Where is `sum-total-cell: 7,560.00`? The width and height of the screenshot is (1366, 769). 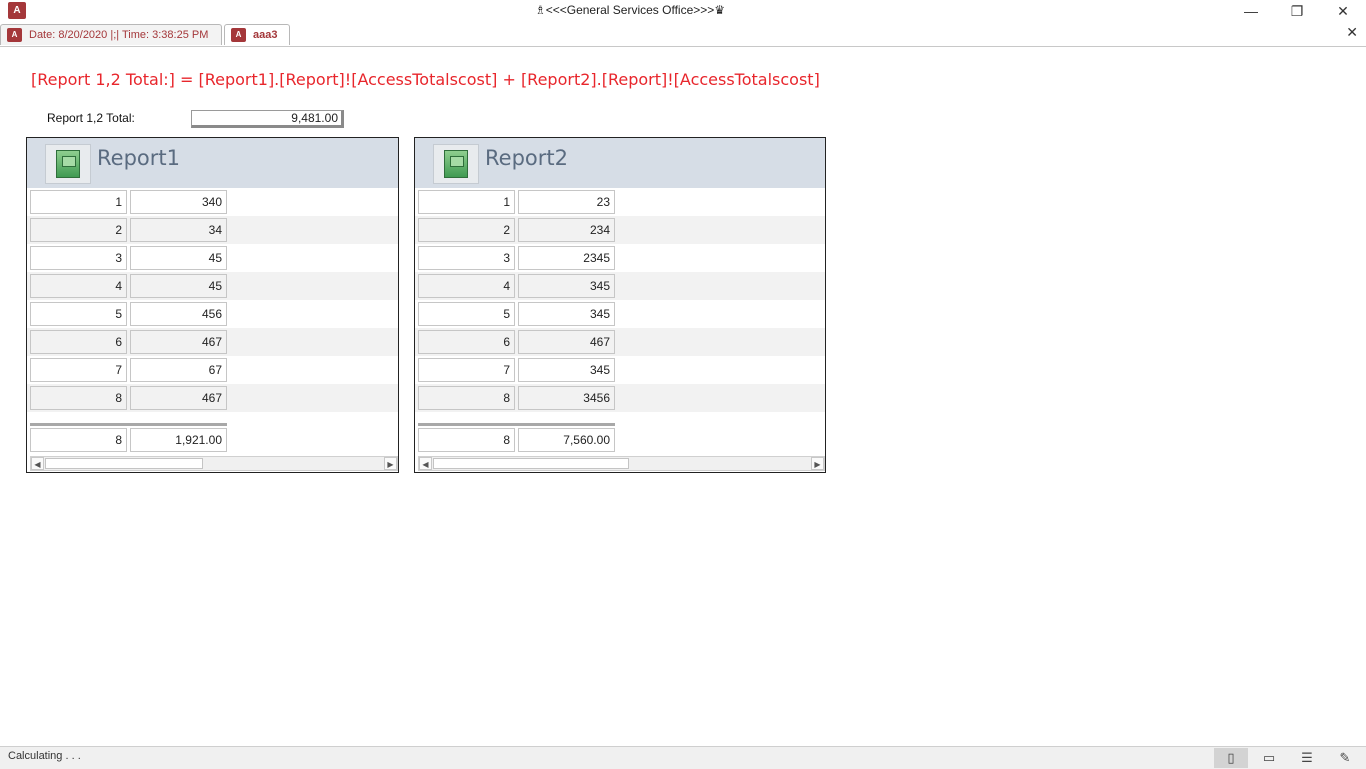
sum-total-cell: 7,560.00 is located at coordinates (566, 440).